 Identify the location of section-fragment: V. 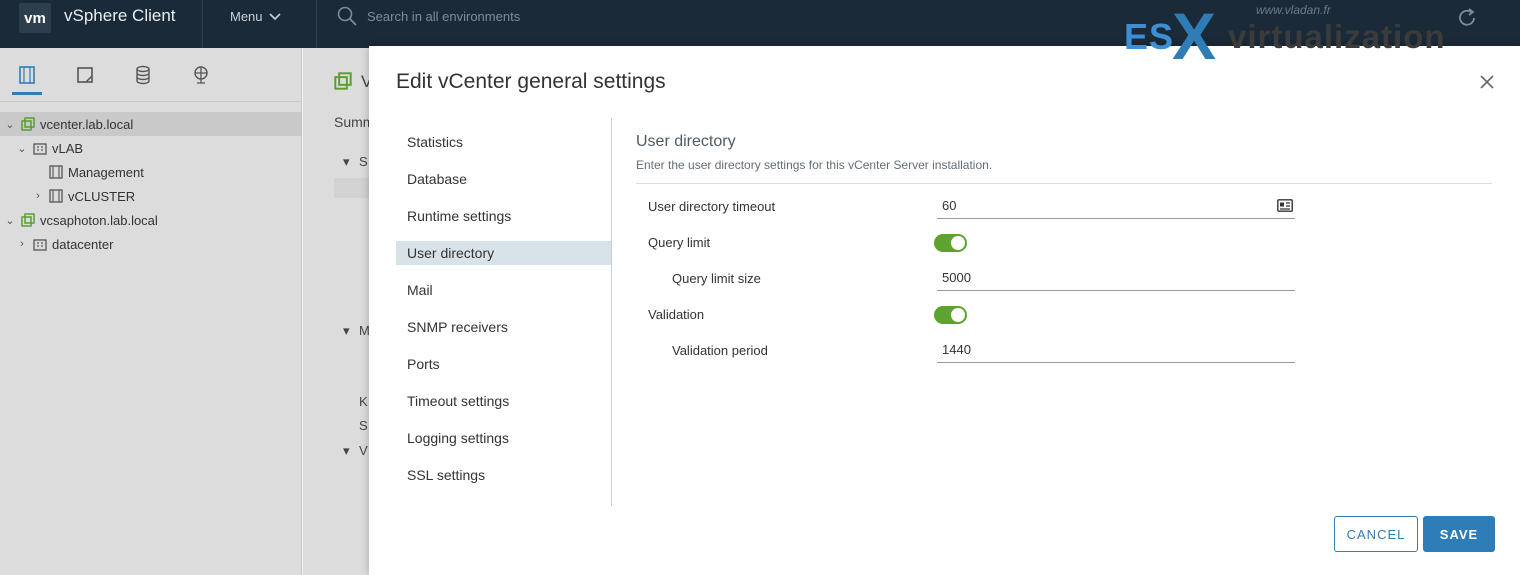
(363, 450).